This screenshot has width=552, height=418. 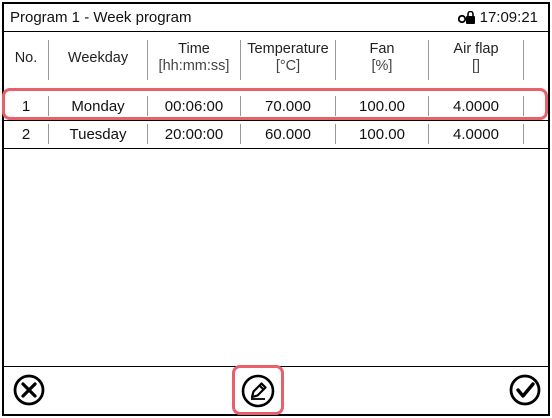 I want to click on table-row: 1 Monday 00:06:00 70.000 100.00 4.0000, so click(x=276, y=106).